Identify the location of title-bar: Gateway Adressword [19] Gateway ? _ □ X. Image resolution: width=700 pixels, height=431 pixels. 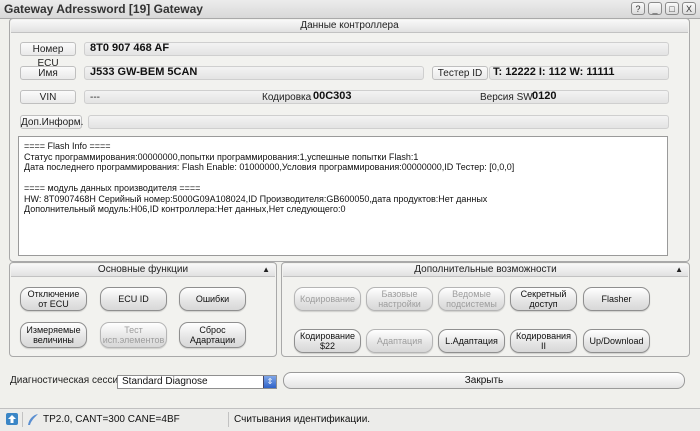
(350, 9).